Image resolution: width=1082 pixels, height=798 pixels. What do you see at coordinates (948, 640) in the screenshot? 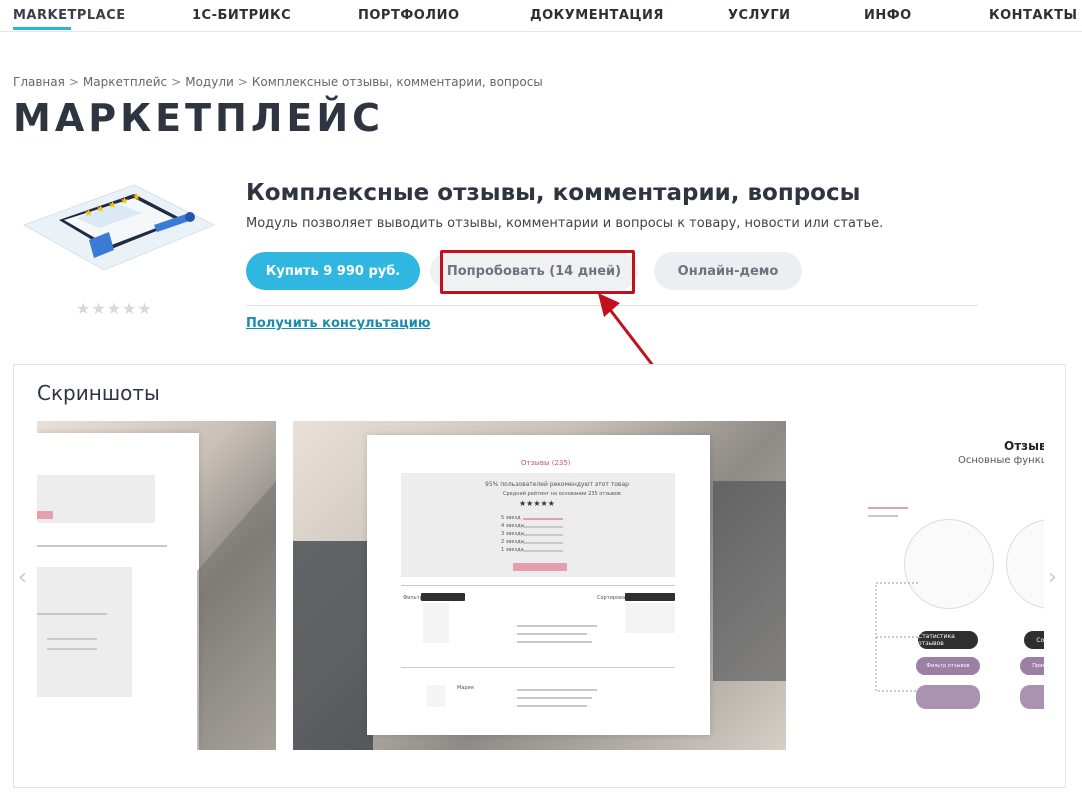
I see `screenshot-chip: Статистика отзывов` at bounding box center [948, 640].